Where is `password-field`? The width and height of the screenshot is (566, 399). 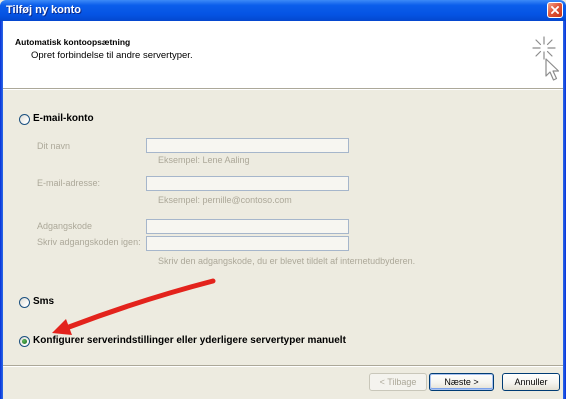
password-field is located at coordinates (247, 226).